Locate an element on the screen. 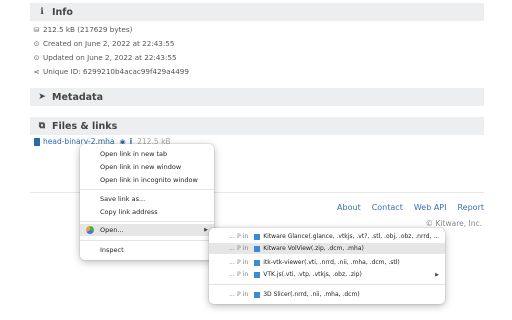 This screenshot has height=320, width=512. info-icon: ℹ is located at coordinates (42, 12).